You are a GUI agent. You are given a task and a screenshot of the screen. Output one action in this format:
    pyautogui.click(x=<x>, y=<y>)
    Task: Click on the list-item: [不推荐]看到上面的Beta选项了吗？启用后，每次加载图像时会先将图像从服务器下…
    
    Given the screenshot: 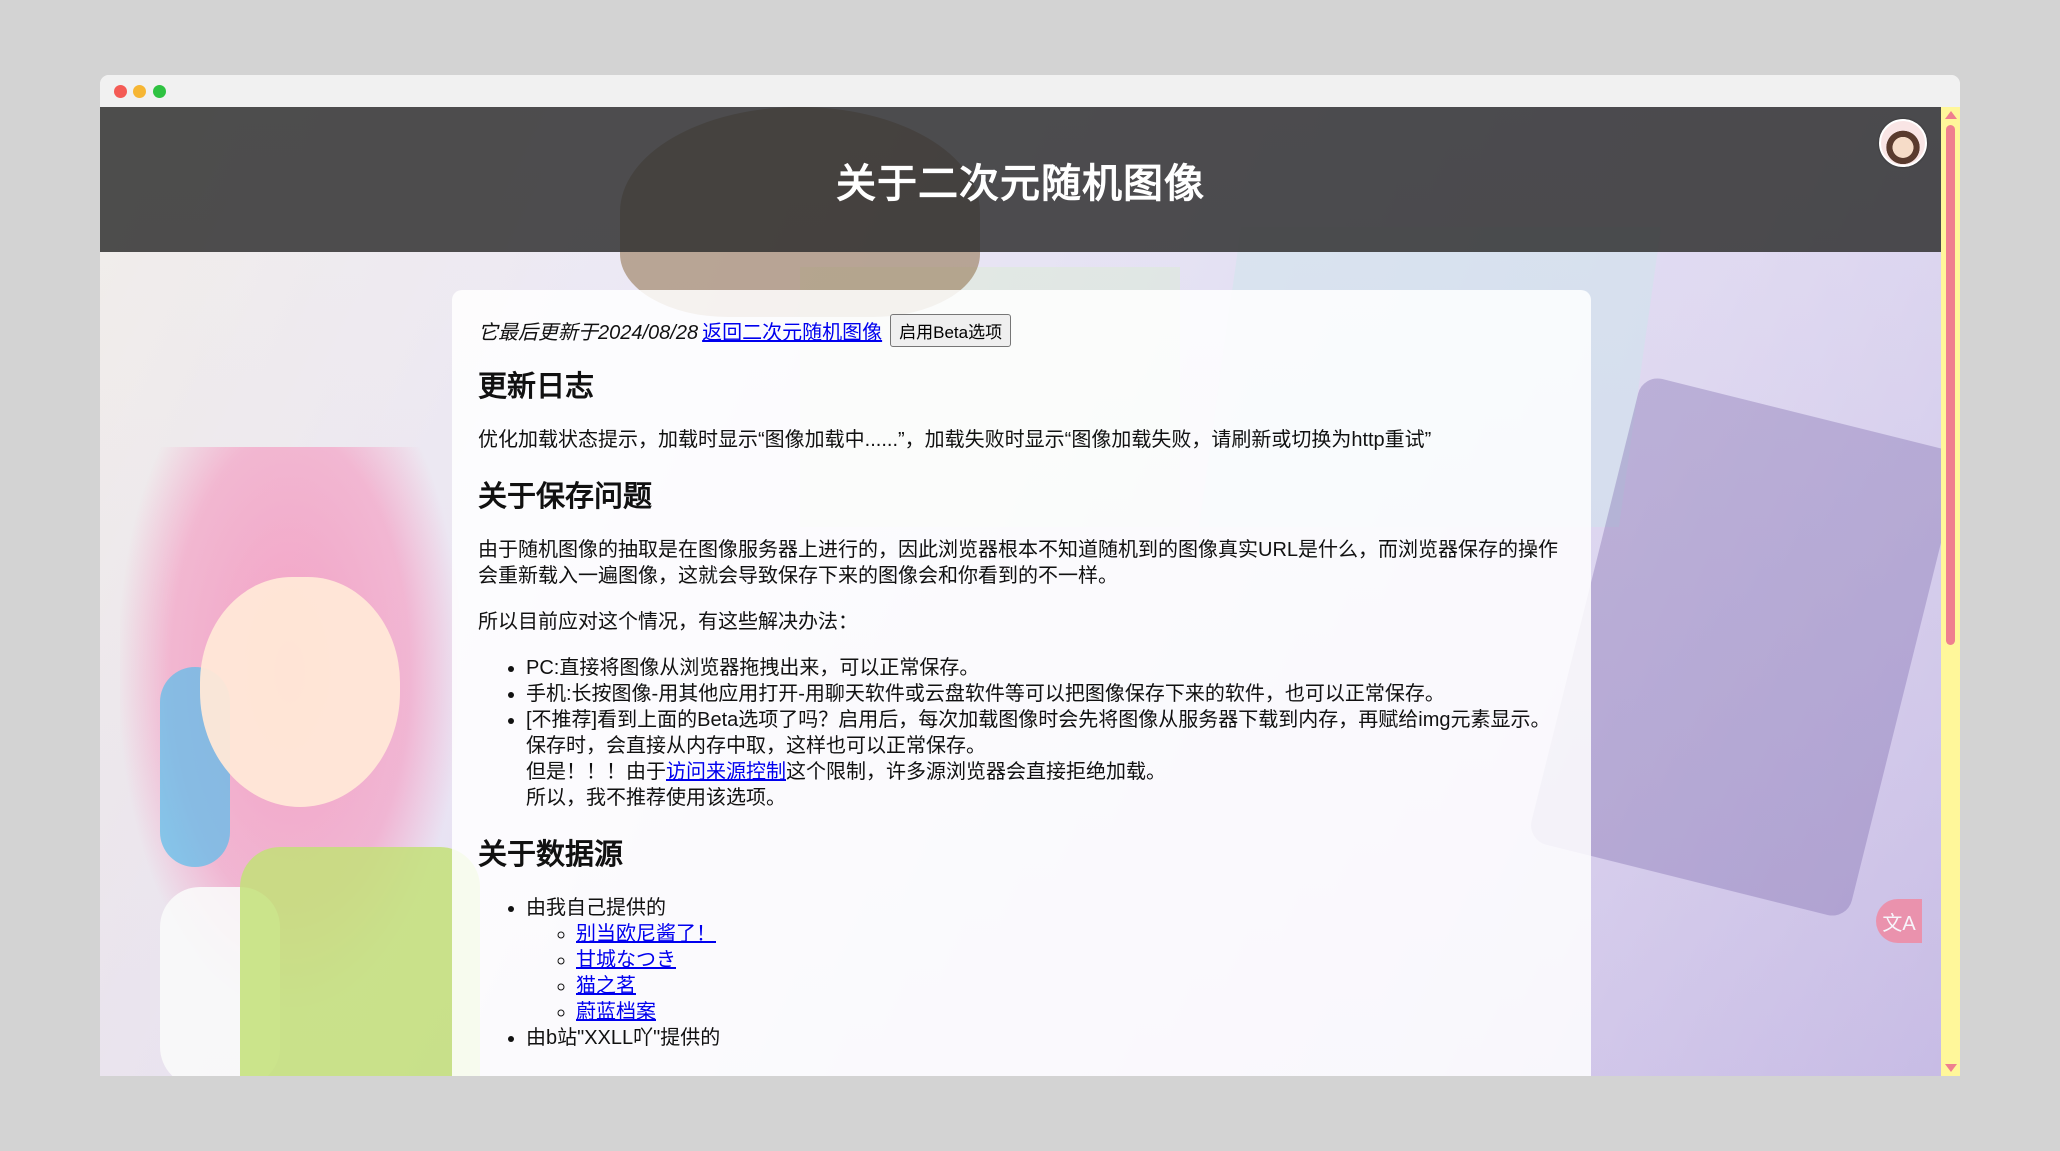 What is the action you would take?
    pyautogui.click(x=1045, y=759)
    